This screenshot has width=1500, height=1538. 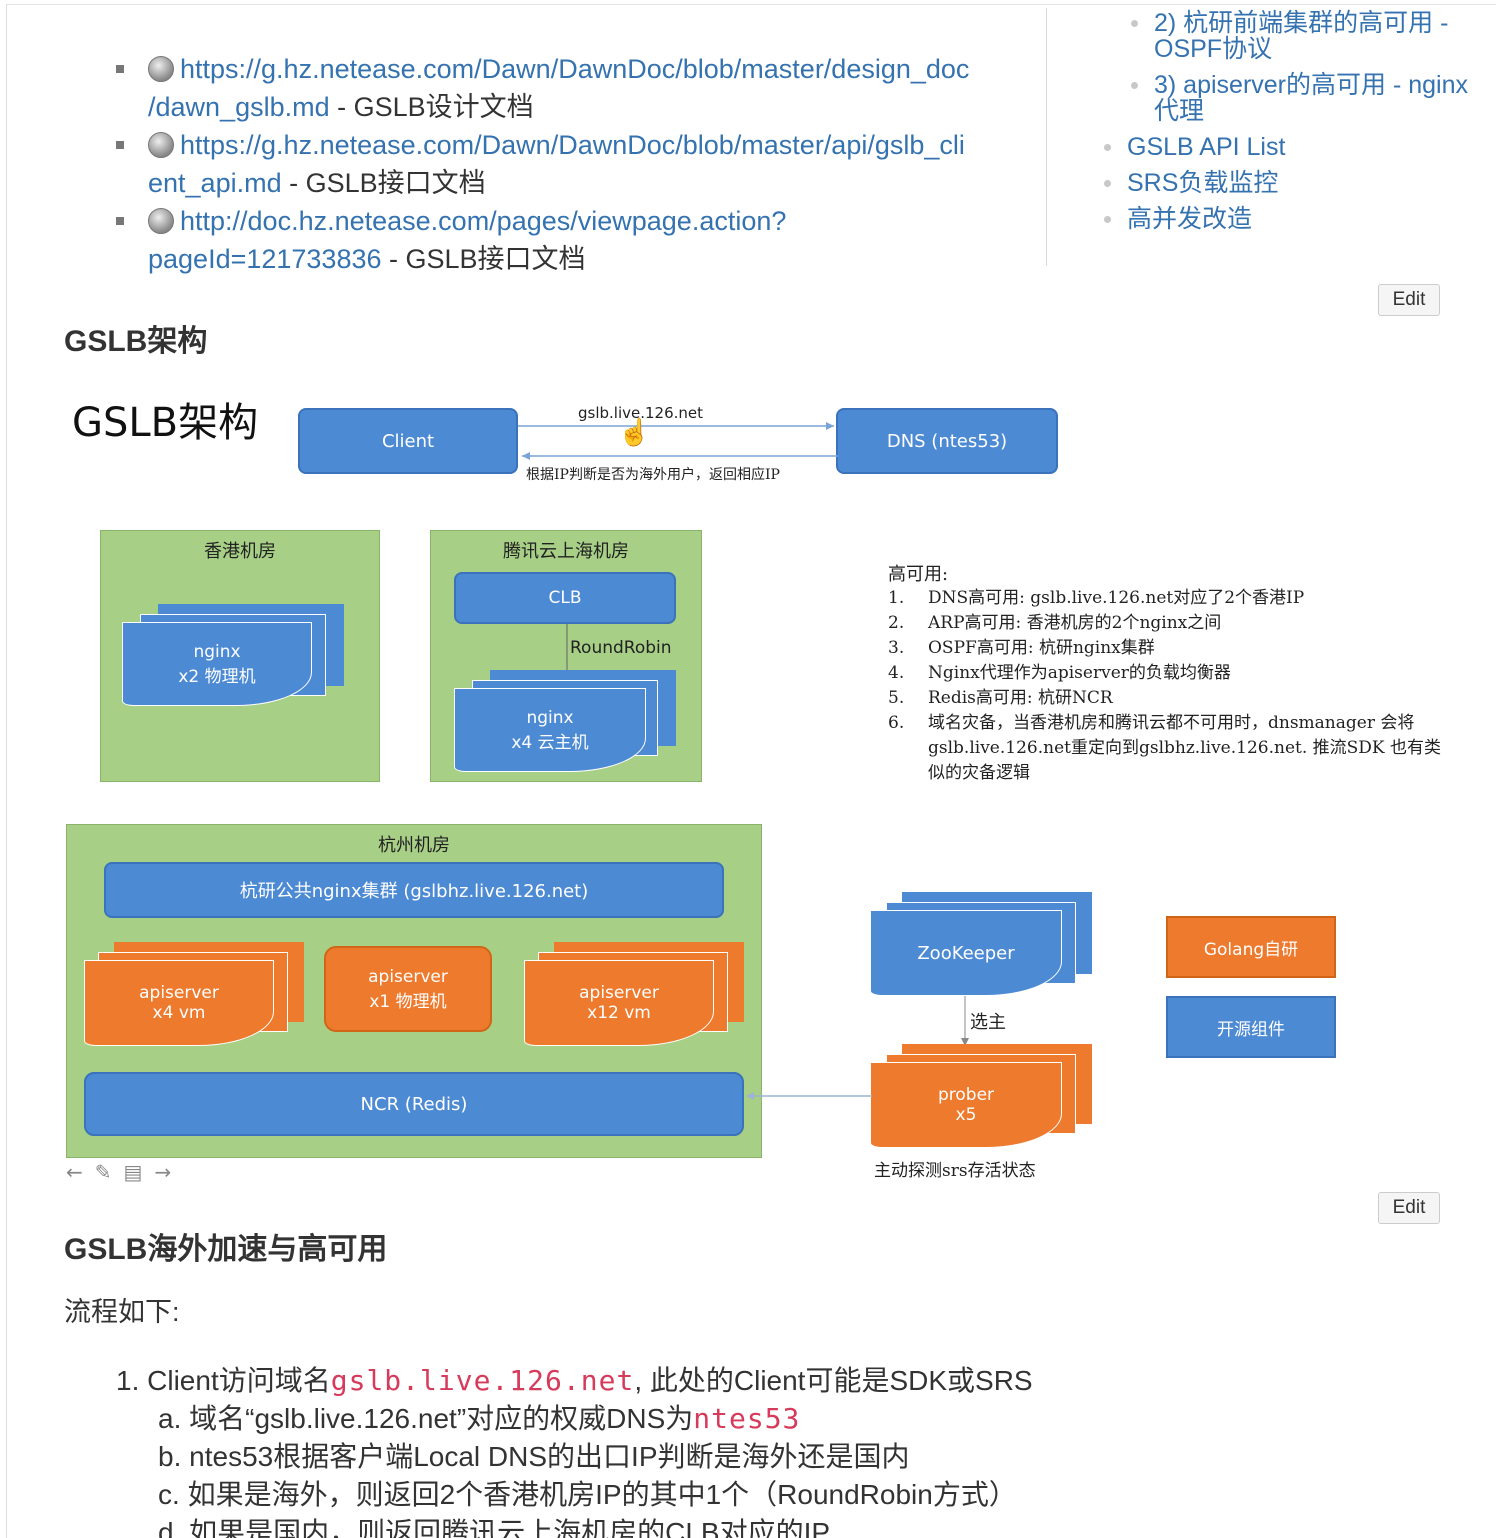 What do you see at coordinates (431, 107) in the screenshot?
I see `link-desc: - GSLB设计文档` at bounding box center [431, 107].